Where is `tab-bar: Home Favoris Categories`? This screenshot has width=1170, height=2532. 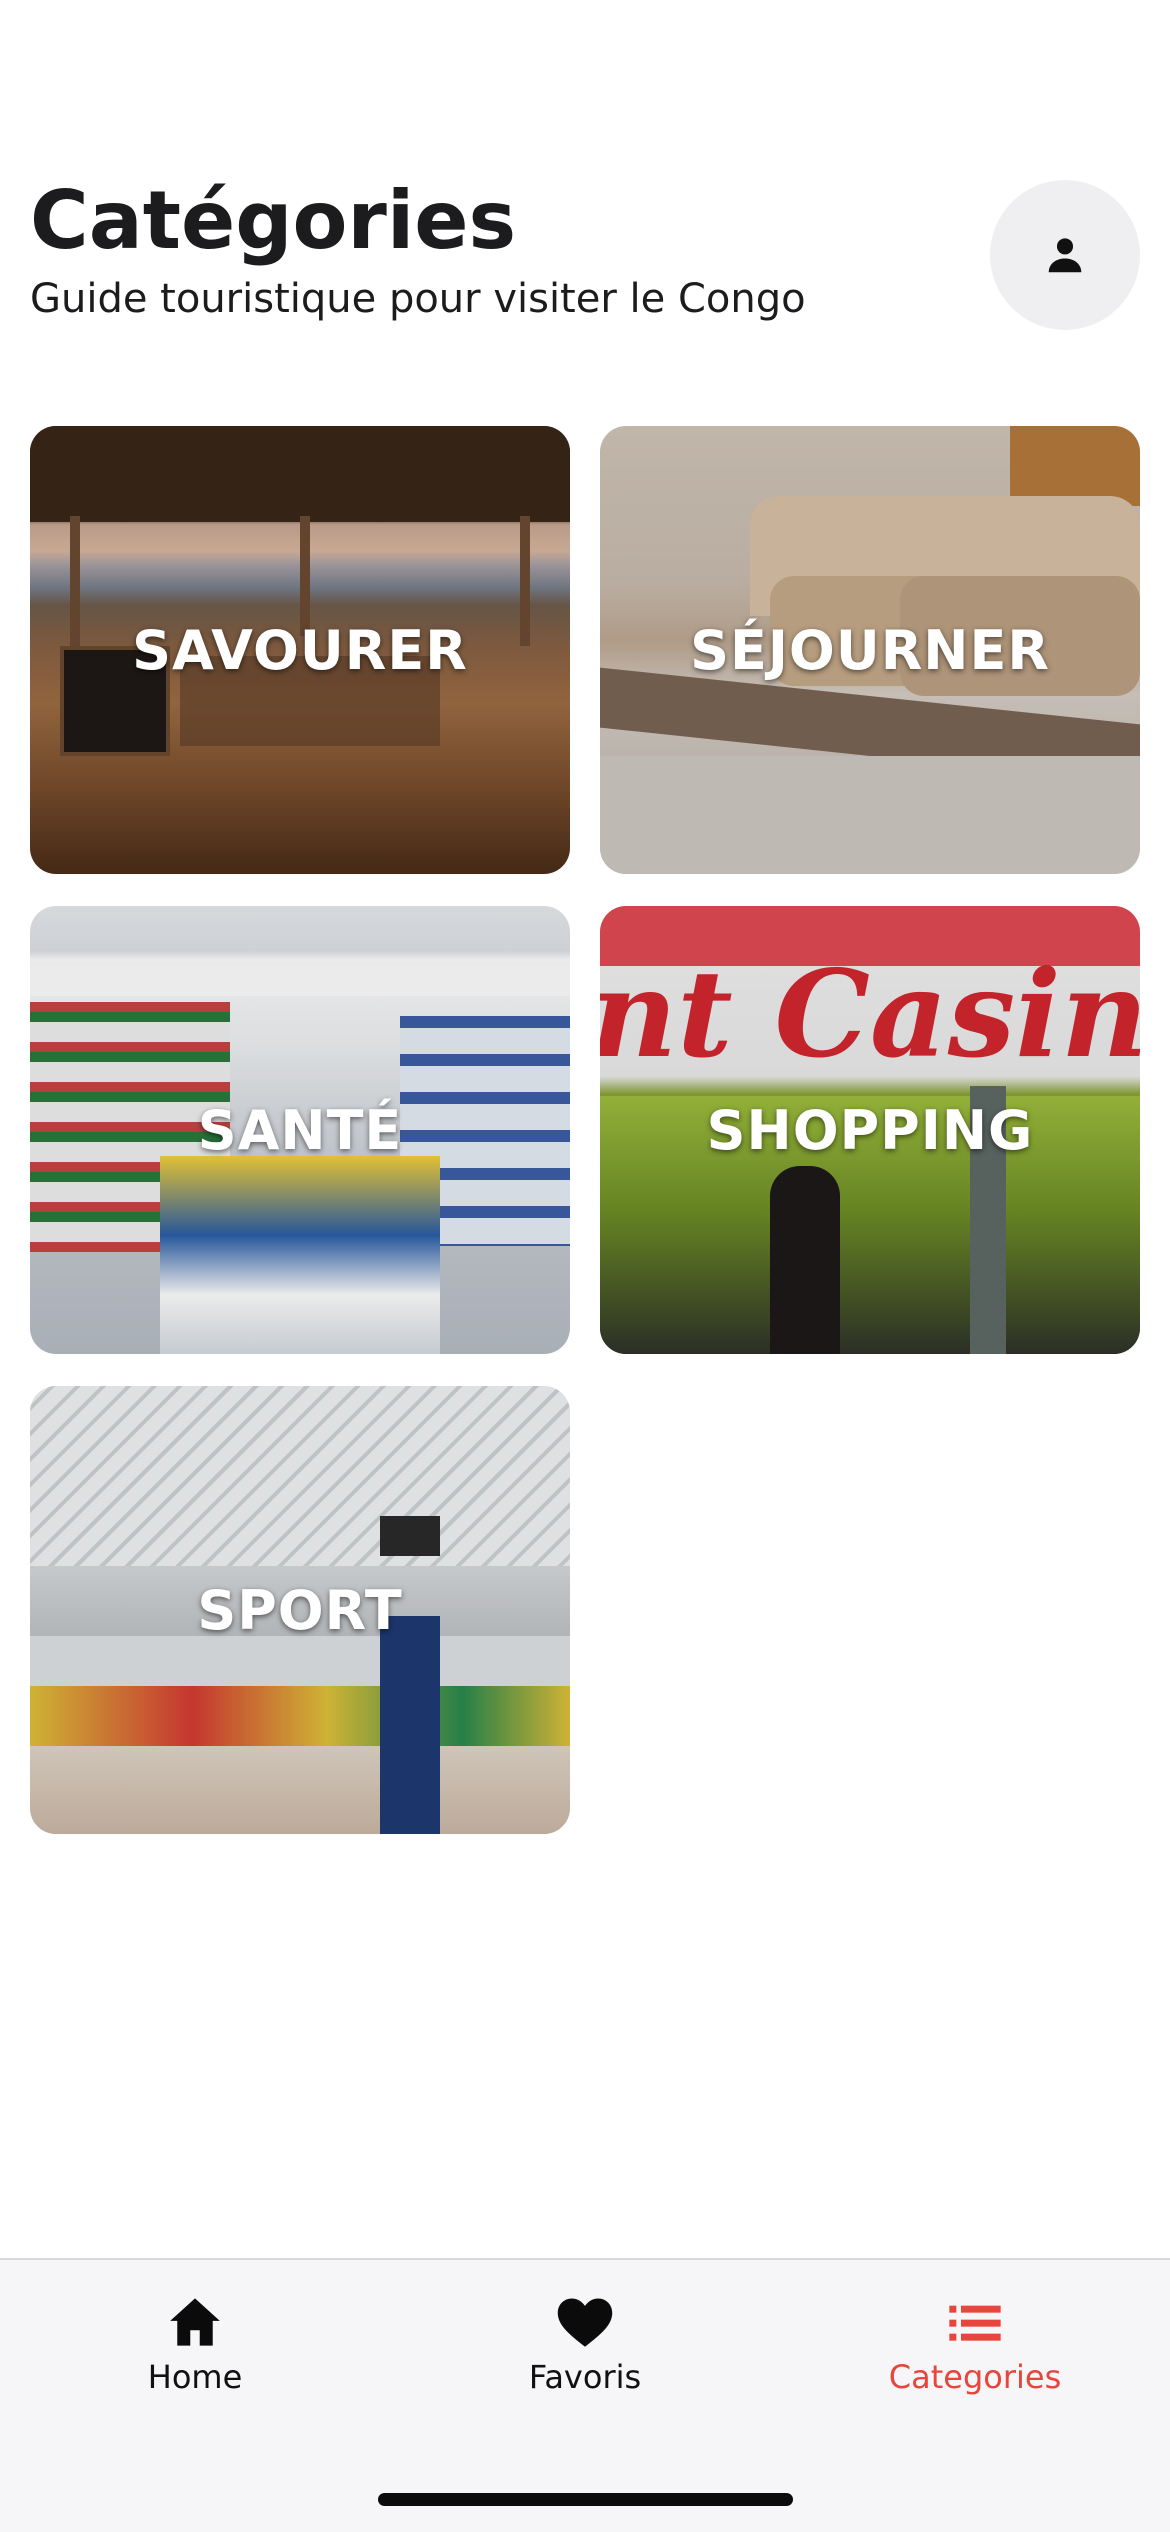 tab-bar: Home Favoris Categories is located at coordinates (585, 2395).